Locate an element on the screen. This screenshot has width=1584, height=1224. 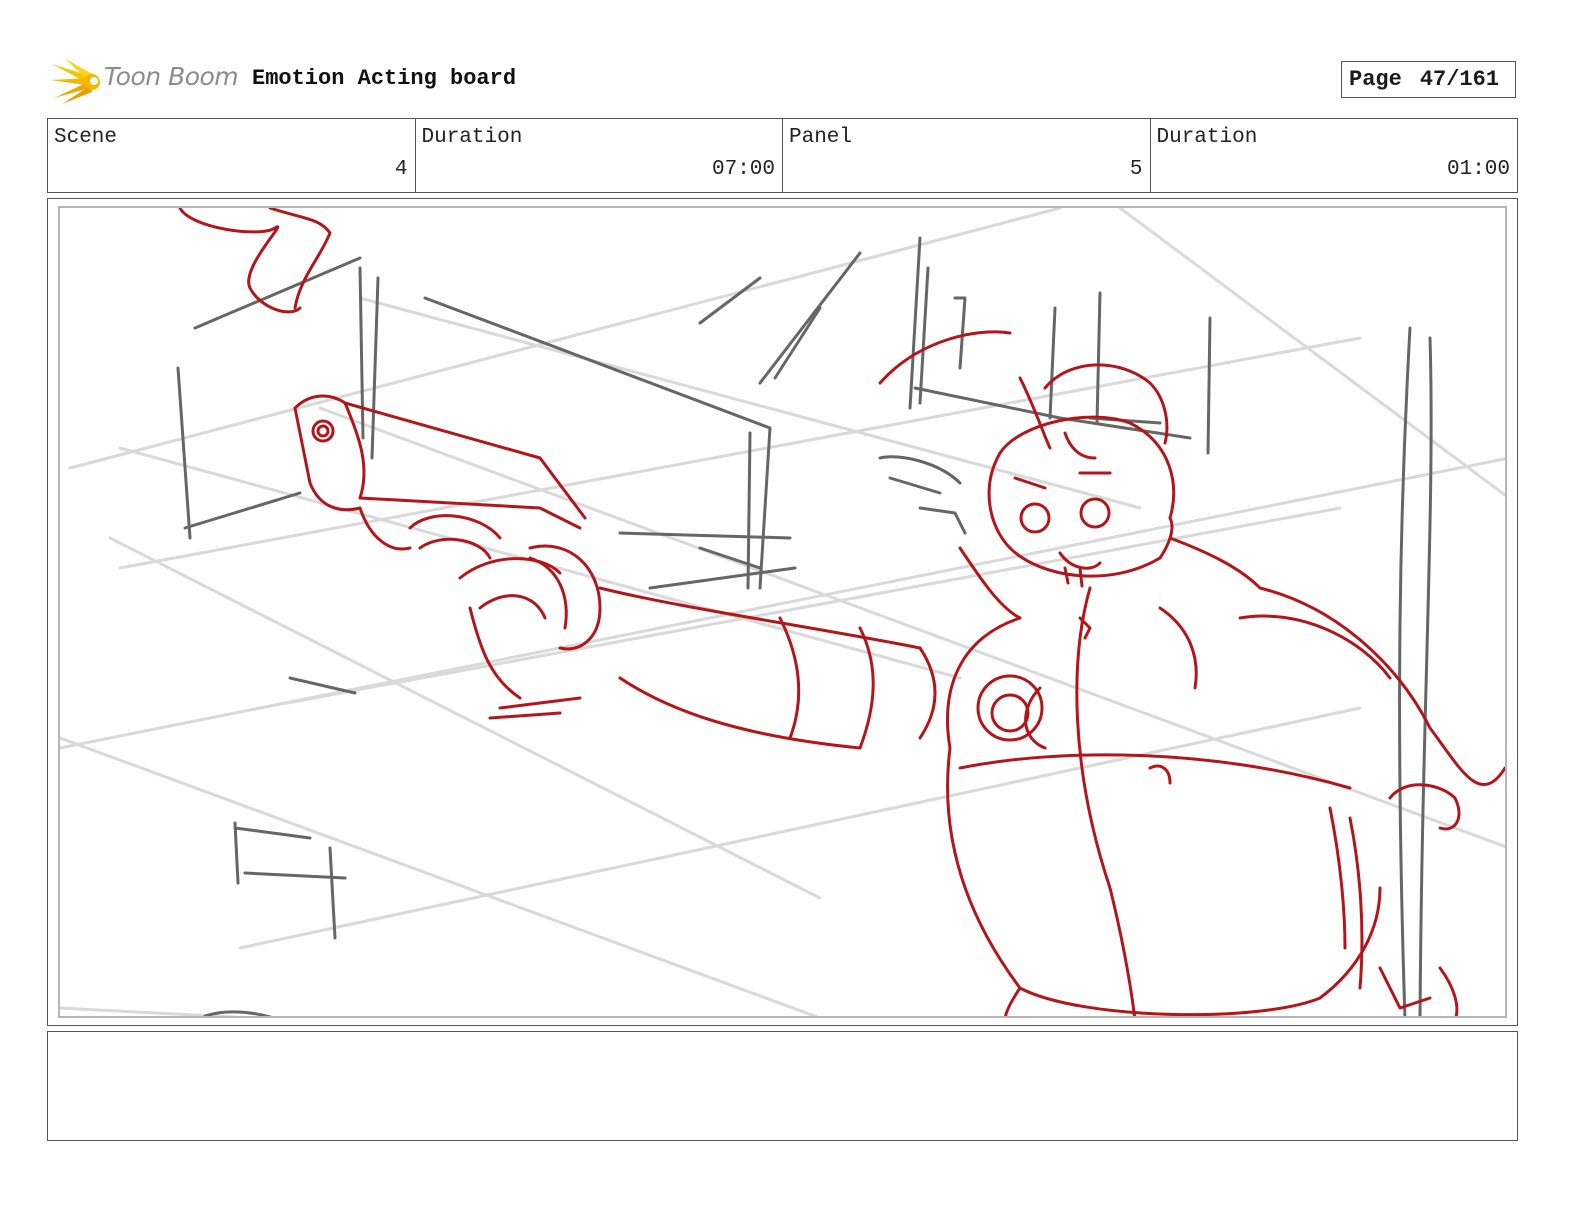
board-title: Emotion Acting board is located at coordinates (384, 78).